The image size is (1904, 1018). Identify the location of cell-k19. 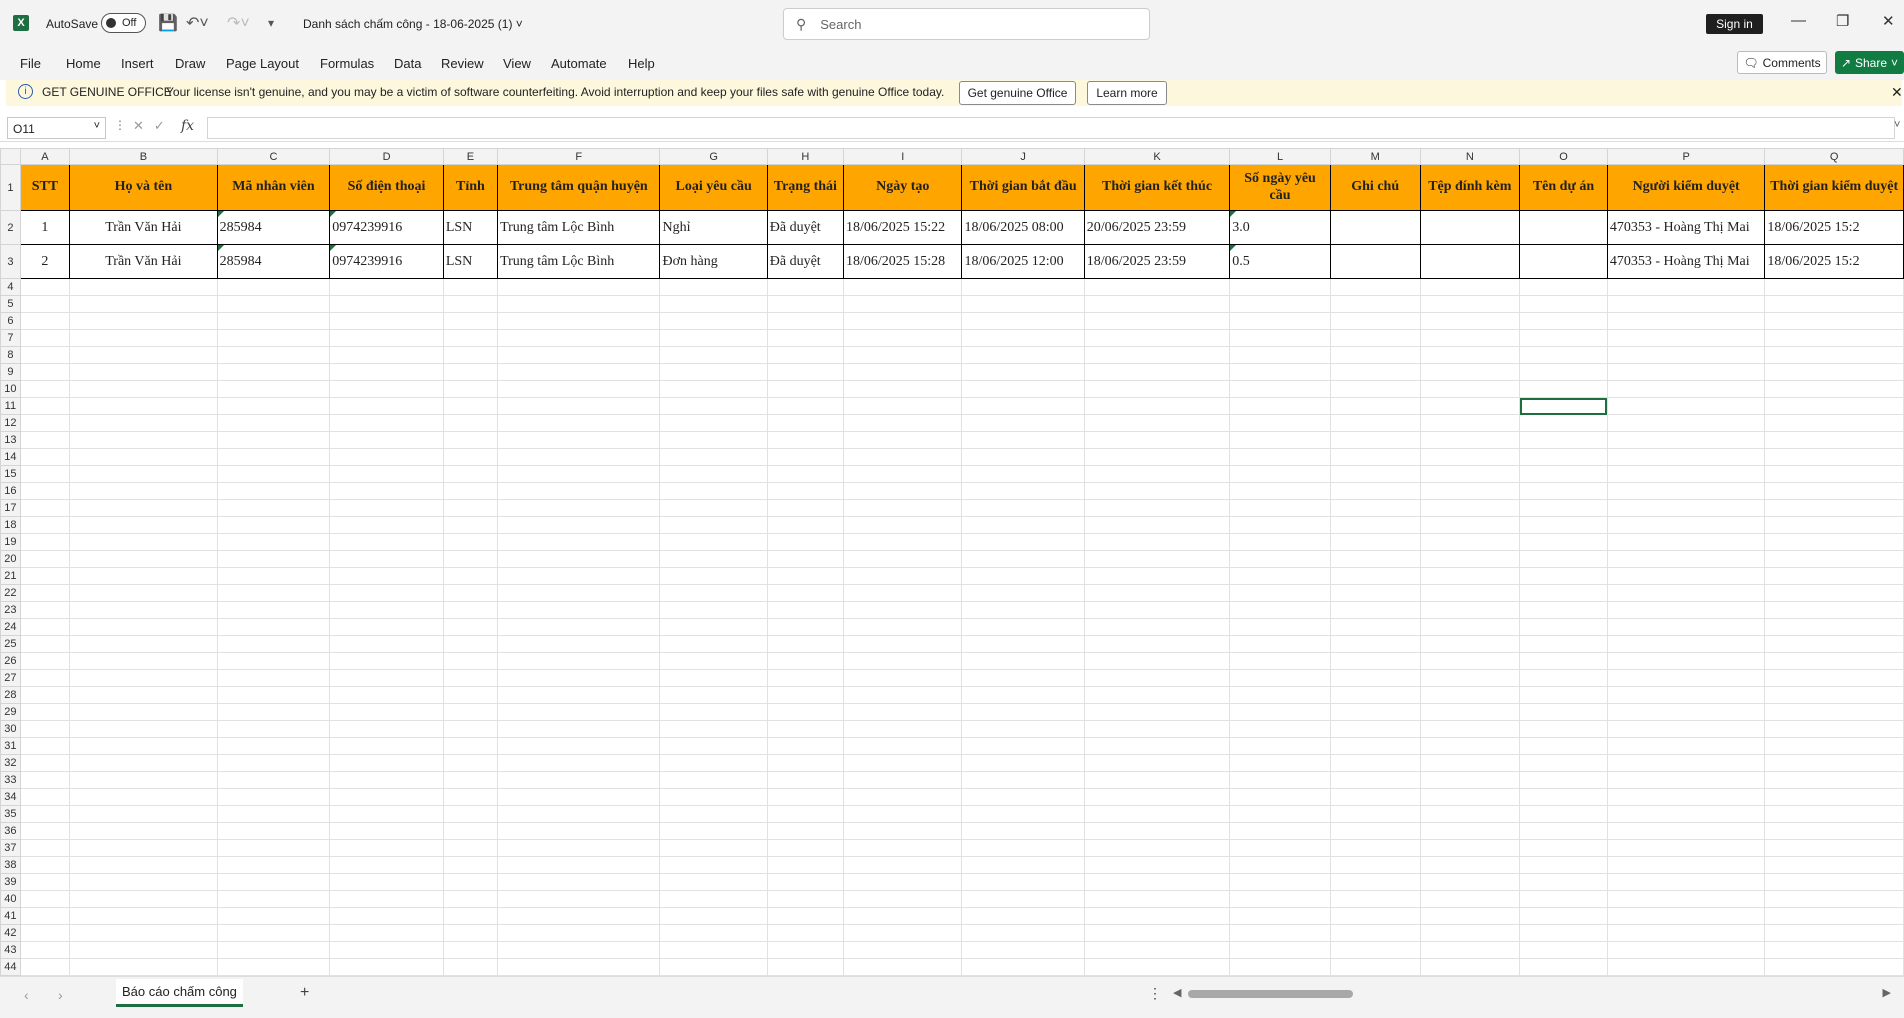
(1157, 542).